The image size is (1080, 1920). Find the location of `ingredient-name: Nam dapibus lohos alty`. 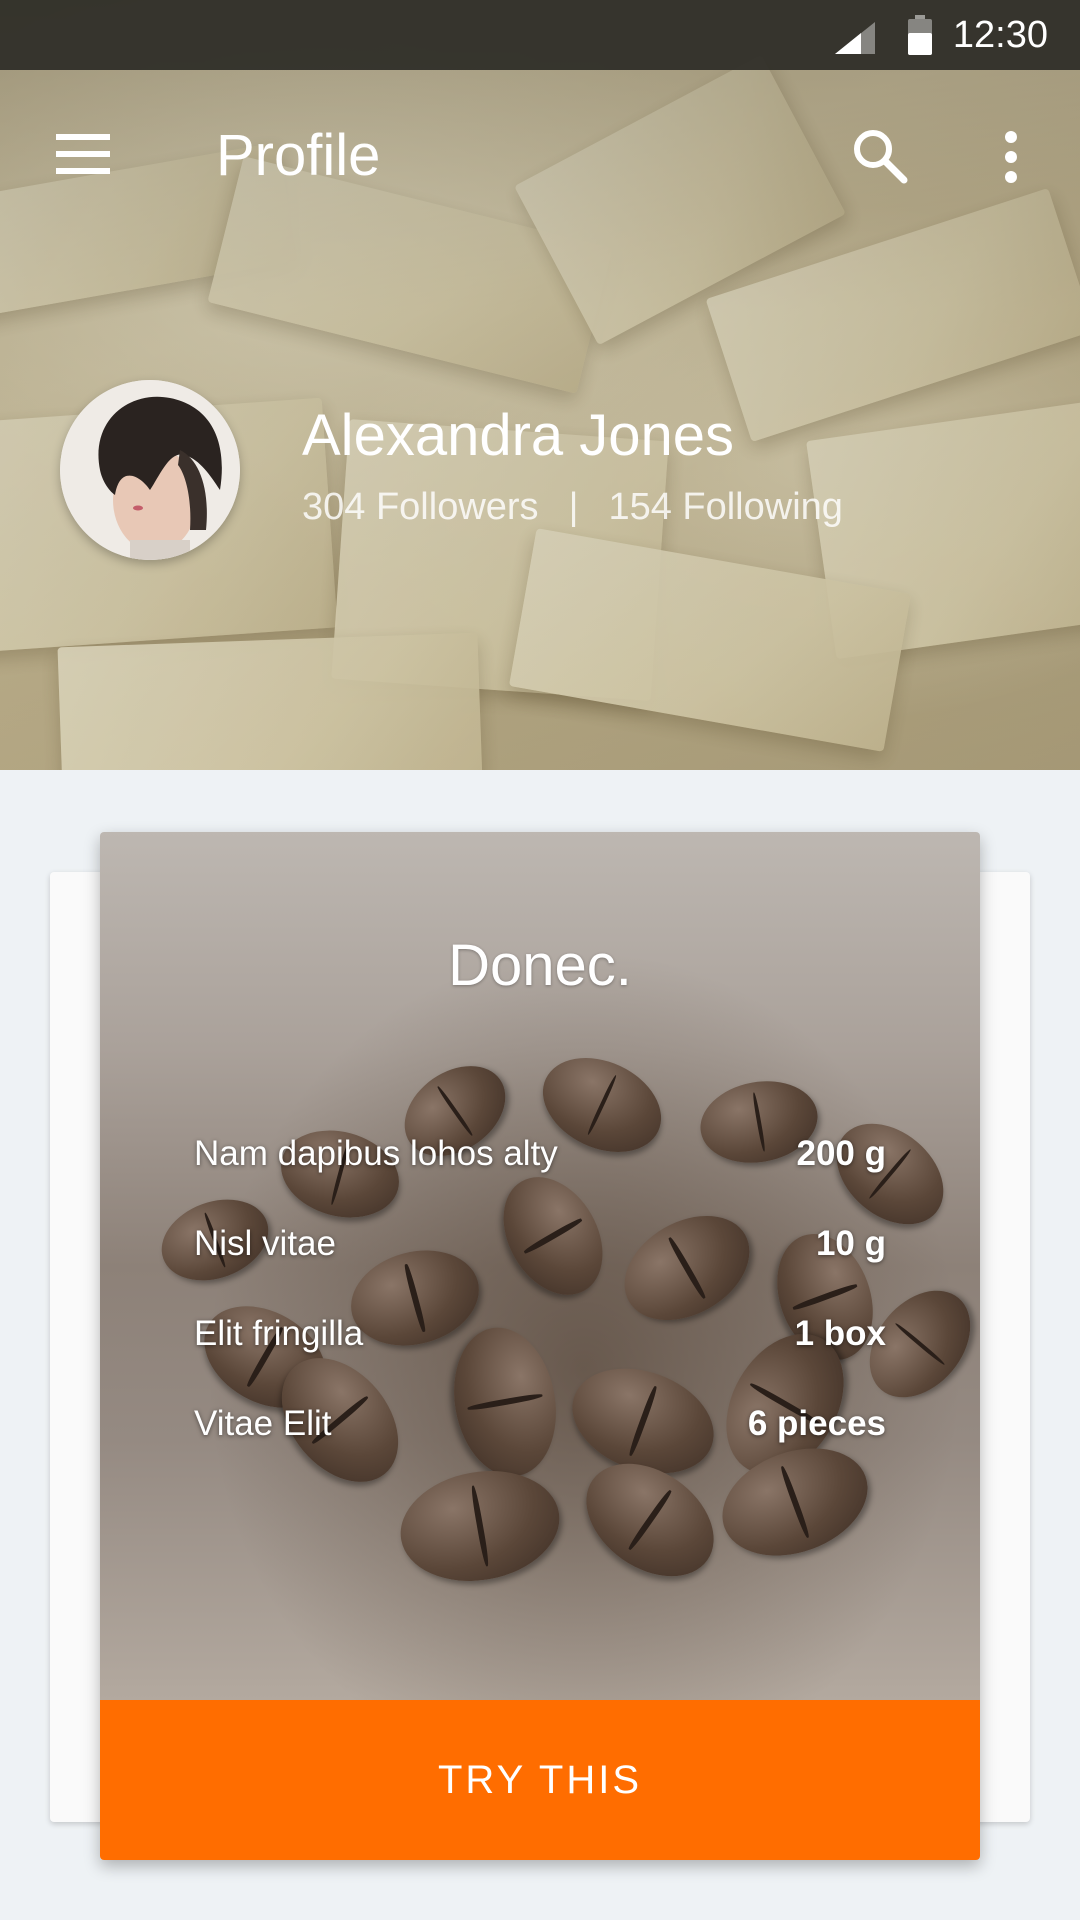

ingredient-name: Nam dapibus lohos alty is located at coordinates (376, 1153).